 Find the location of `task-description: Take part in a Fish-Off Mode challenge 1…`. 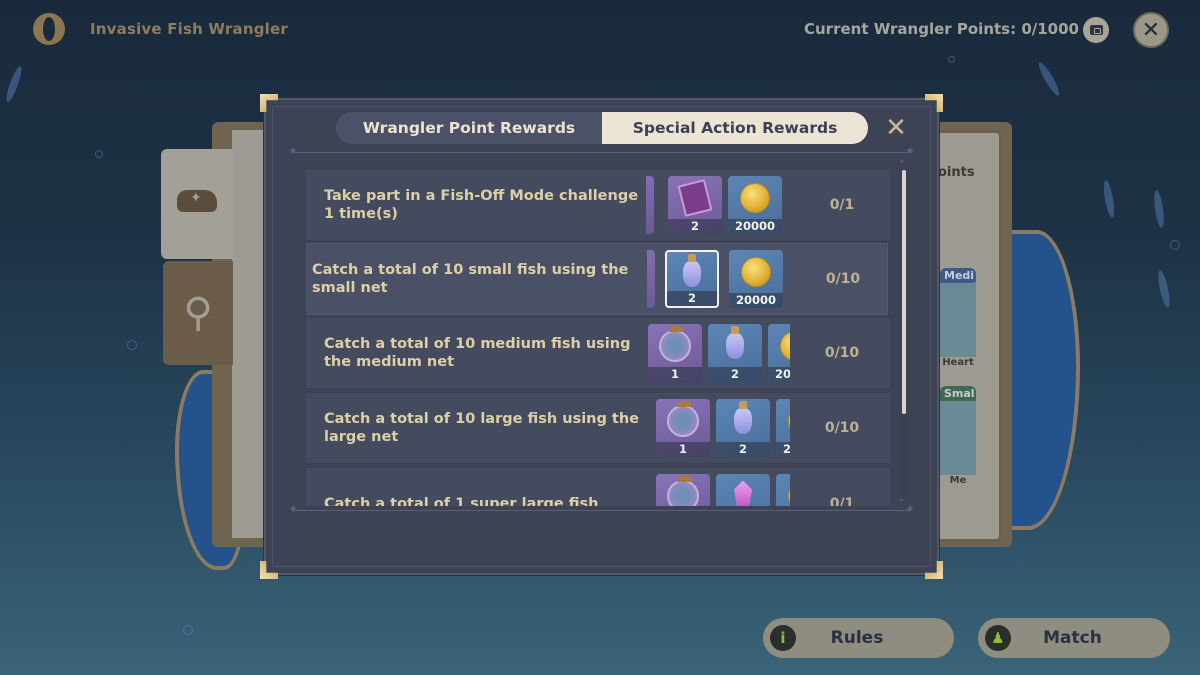

task-description: Take part in a Fish-Off Mode challenge 1… is located at coordinates (481, 205).